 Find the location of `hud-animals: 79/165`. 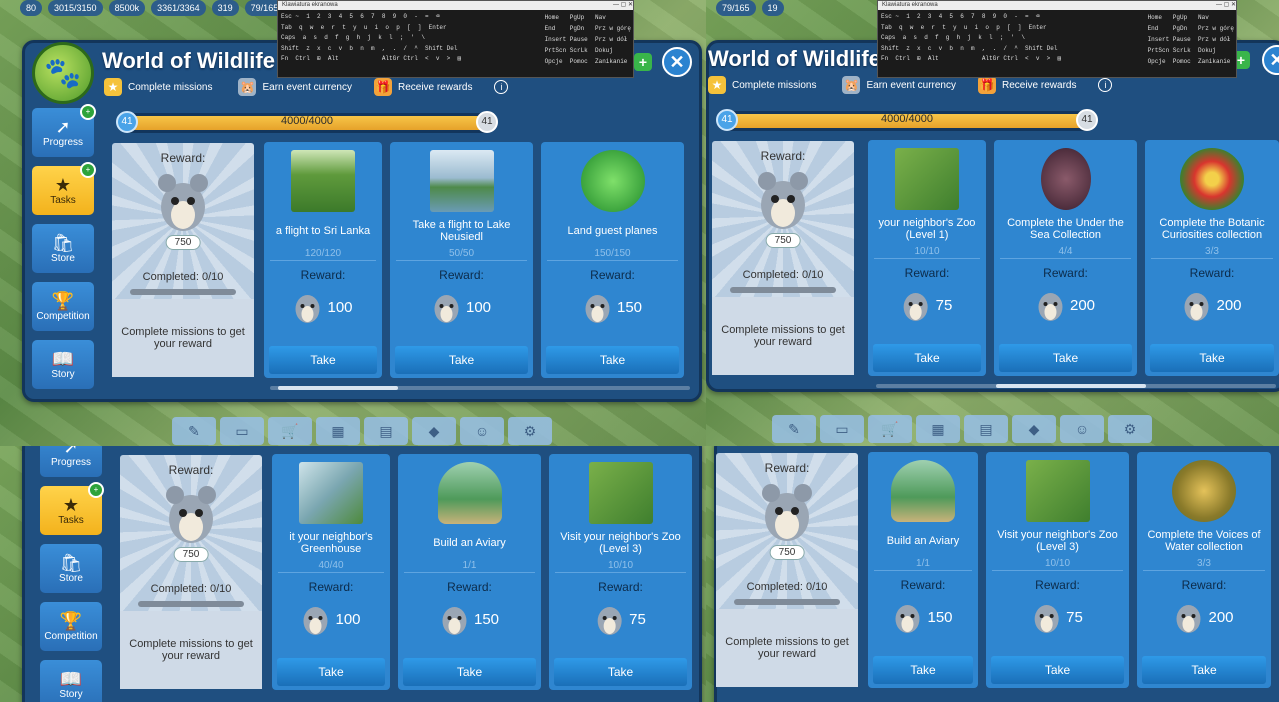

hud-animals: 79/165 is located at coordinates (736, 8).